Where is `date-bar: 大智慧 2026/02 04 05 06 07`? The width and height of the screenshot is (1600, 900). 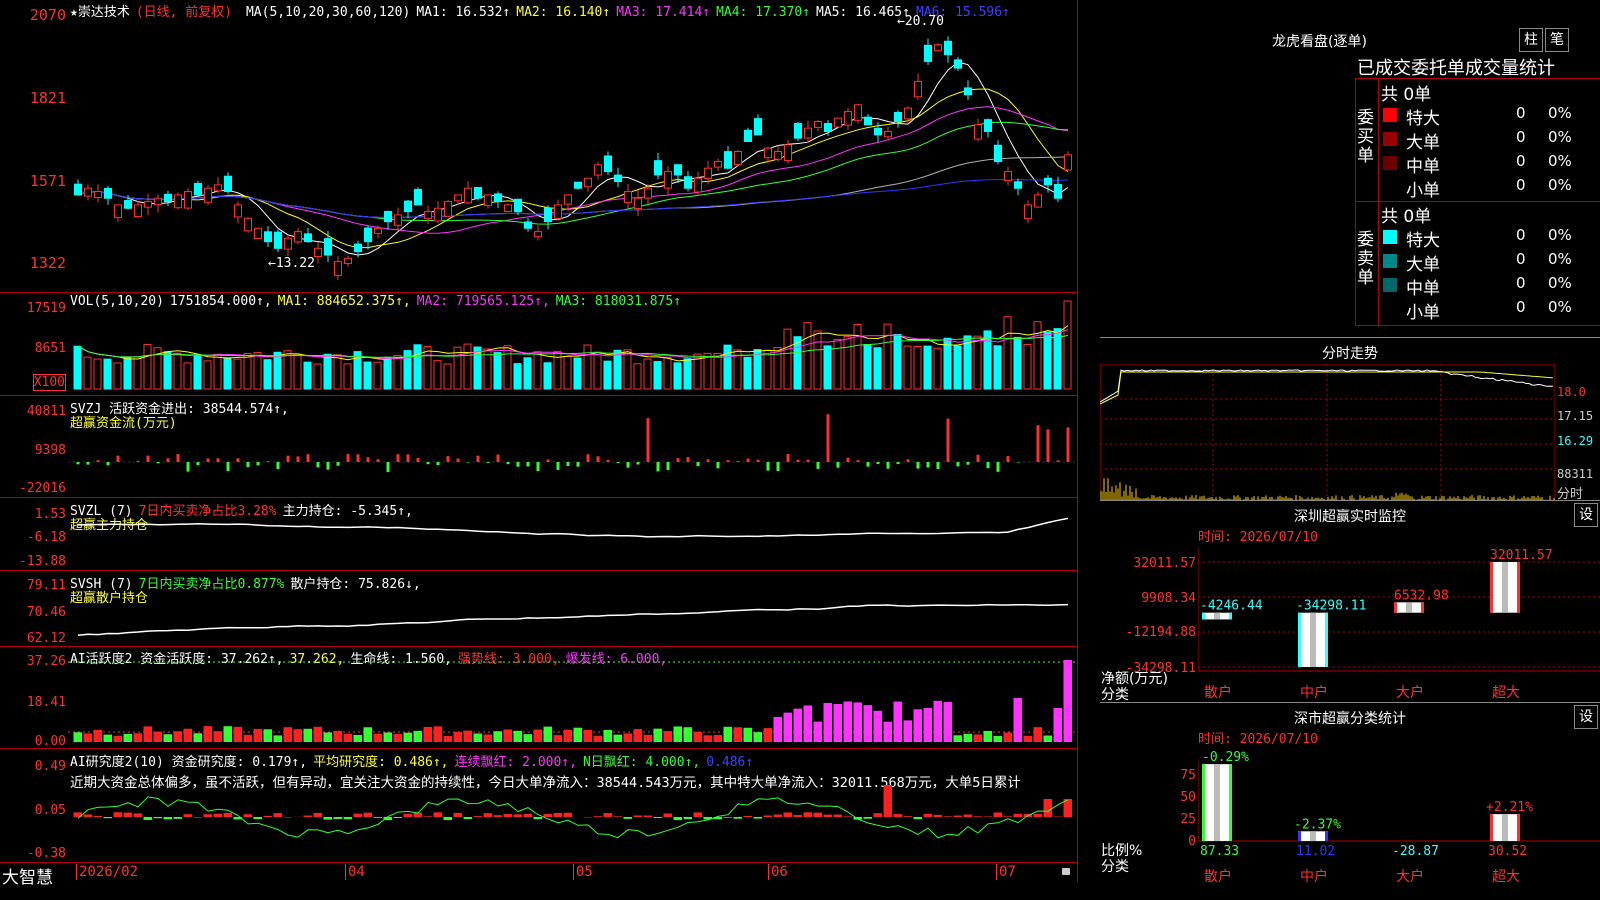
date-bar: 大智慧 2026/02 04 05 06 07 is located at coordinates (538, 875).